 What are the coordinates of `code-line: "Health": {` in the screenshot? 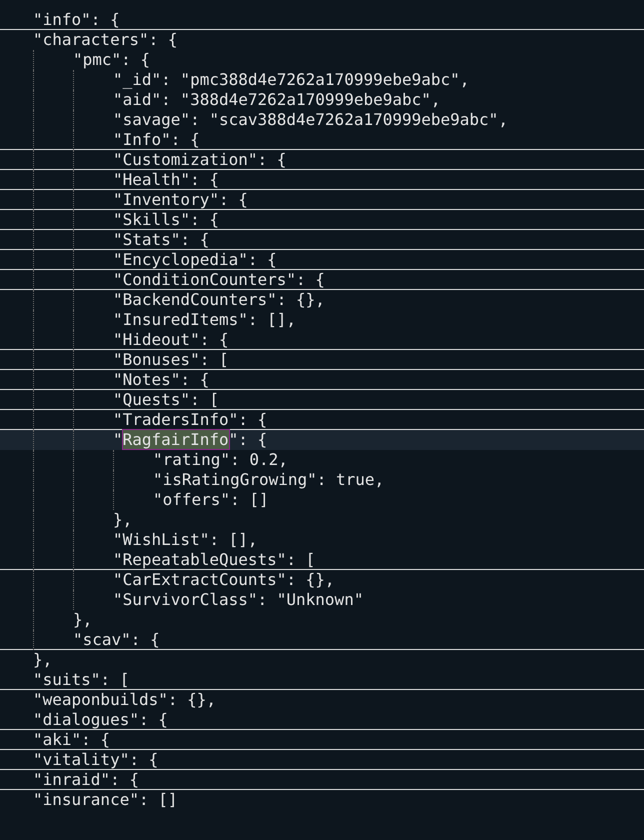 It's located at (166, 179).